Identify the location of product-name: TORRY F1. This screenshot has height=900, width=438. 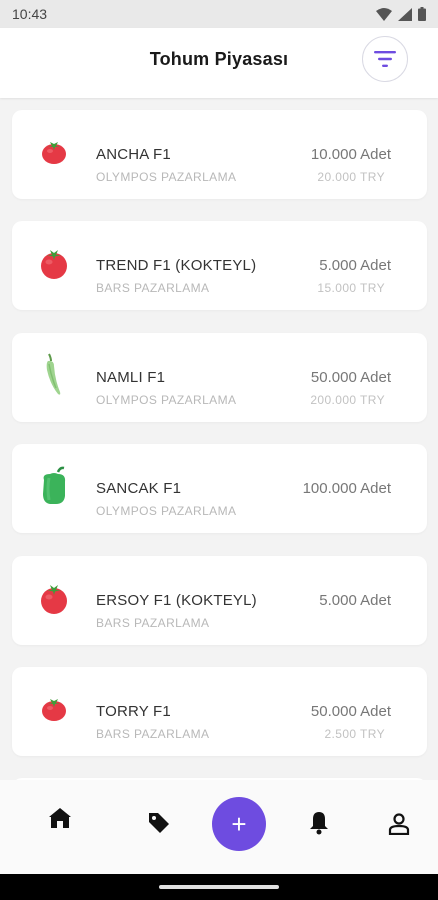
(133, 711).